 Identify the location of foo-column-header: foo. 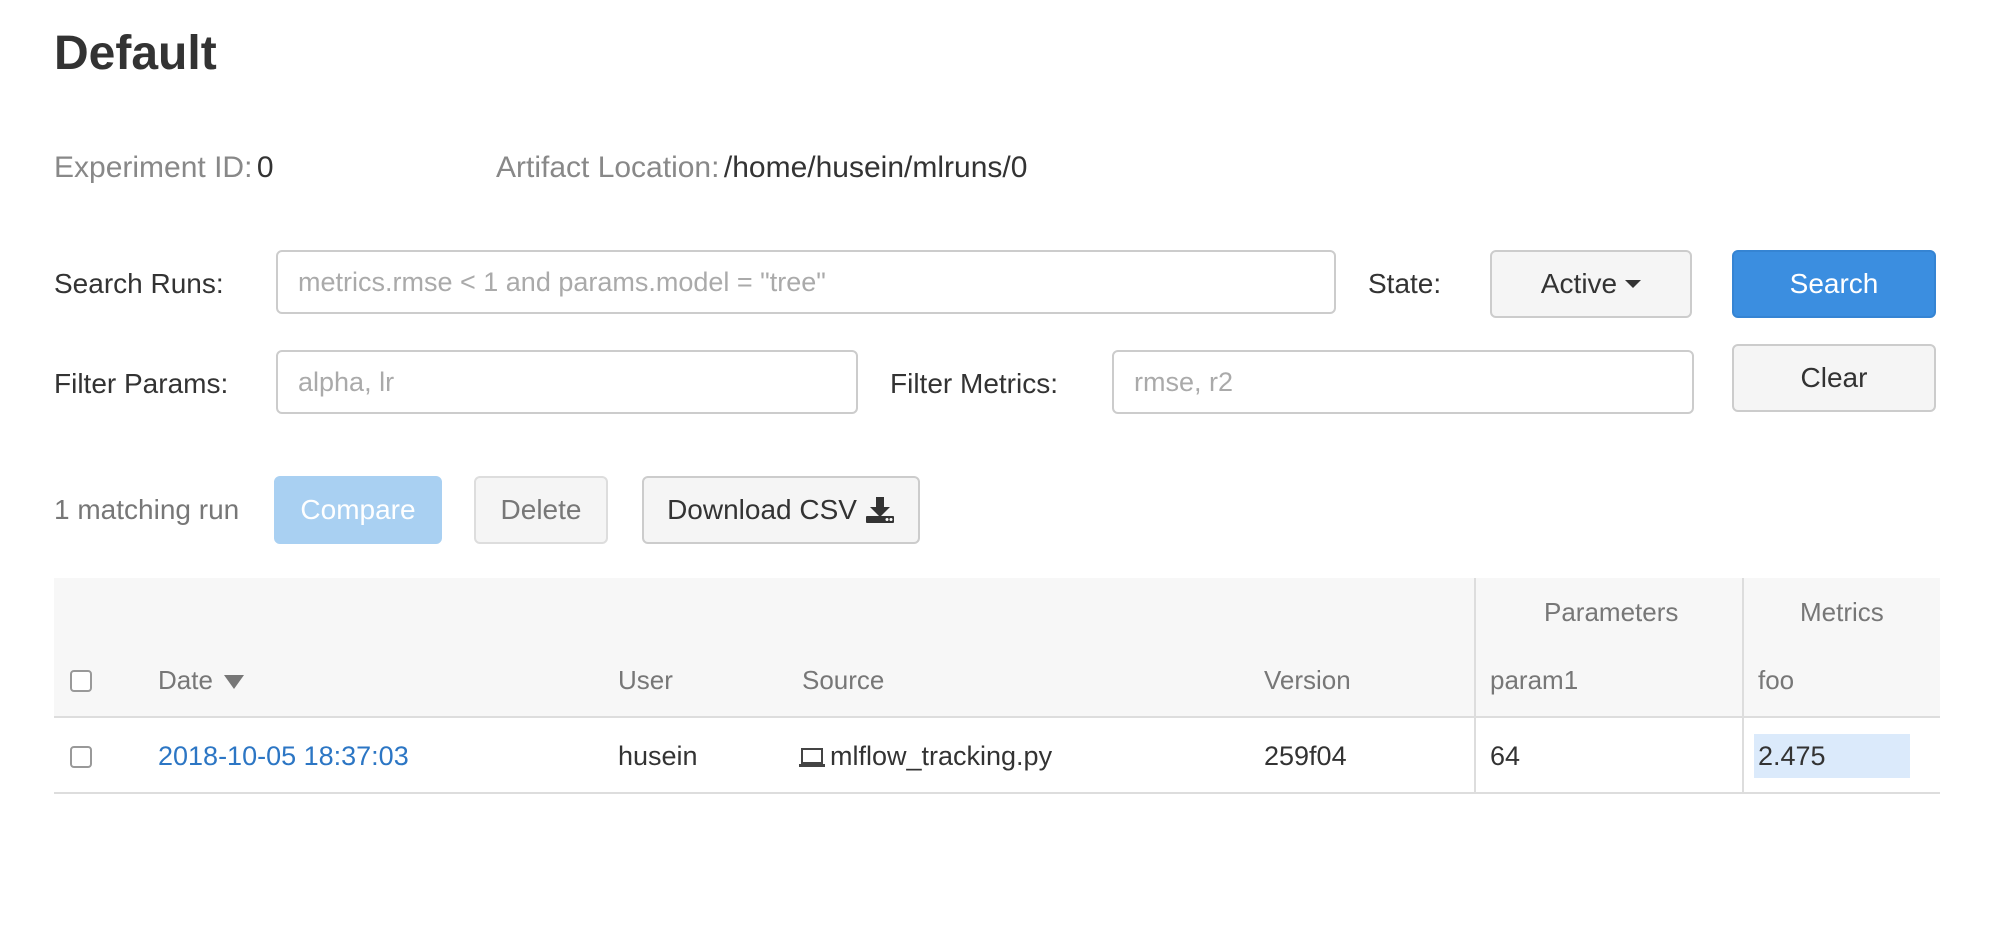
(1776, 680).